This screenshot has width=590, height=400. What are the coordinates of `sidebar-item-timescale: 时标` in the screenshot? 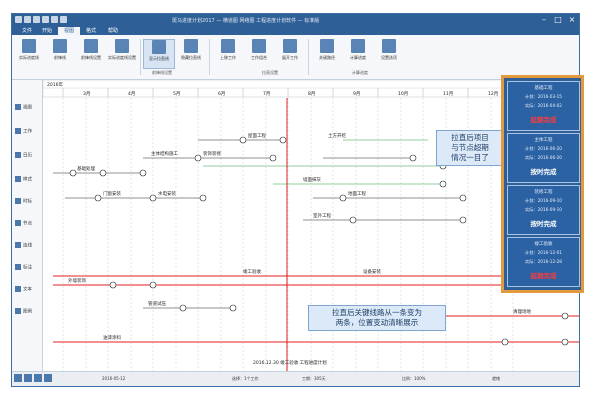 It's located at (28, 203).